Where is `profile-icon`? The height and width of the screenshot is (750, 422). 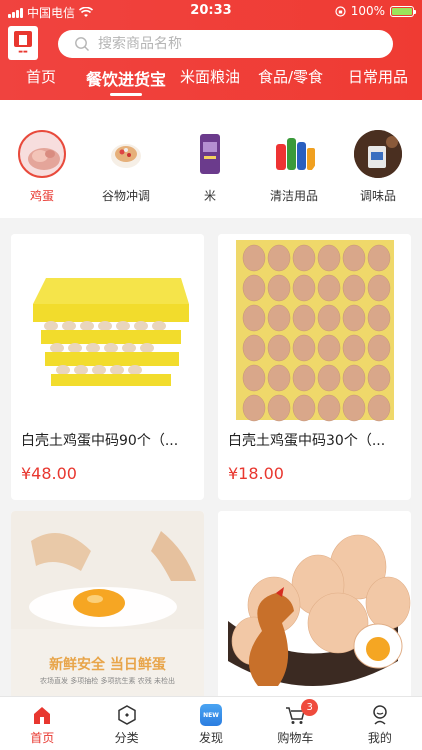 profile-icon is located at coordinates (380, 715).